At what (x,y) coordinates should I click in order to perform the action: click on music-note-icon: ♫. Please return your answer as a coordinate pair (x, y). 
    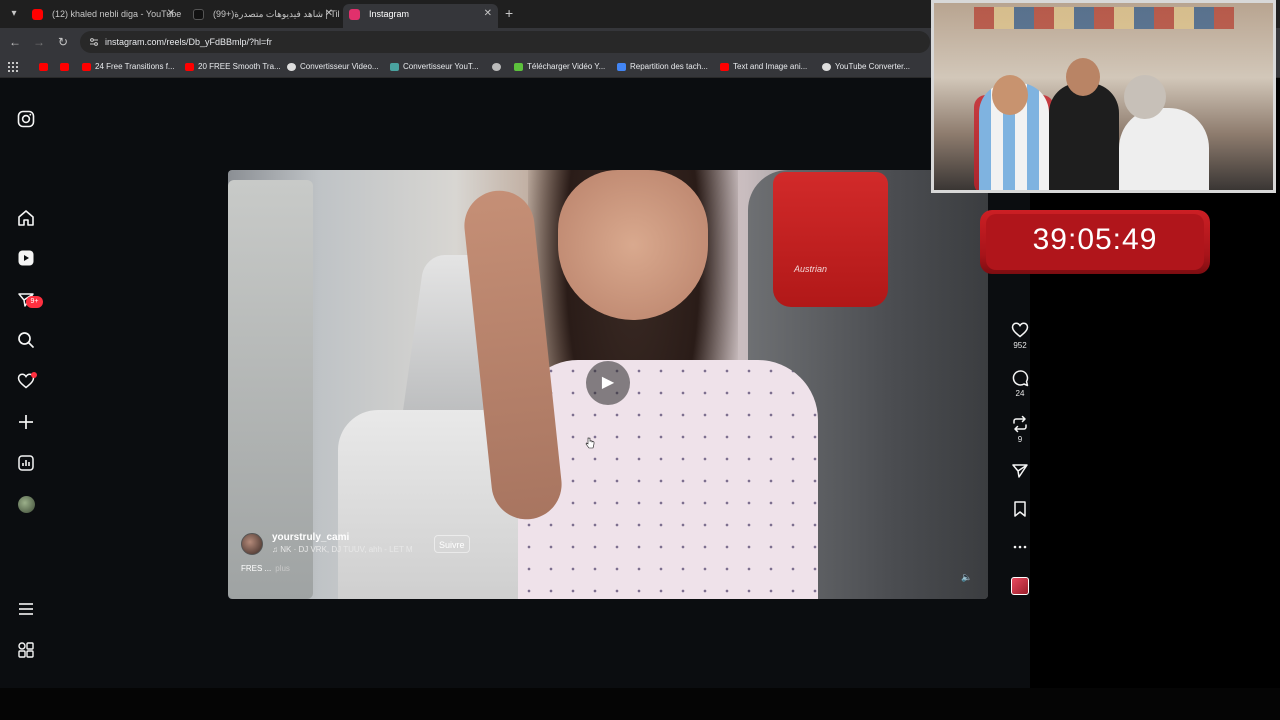
    Looking at the image, I should click on (276, 549).